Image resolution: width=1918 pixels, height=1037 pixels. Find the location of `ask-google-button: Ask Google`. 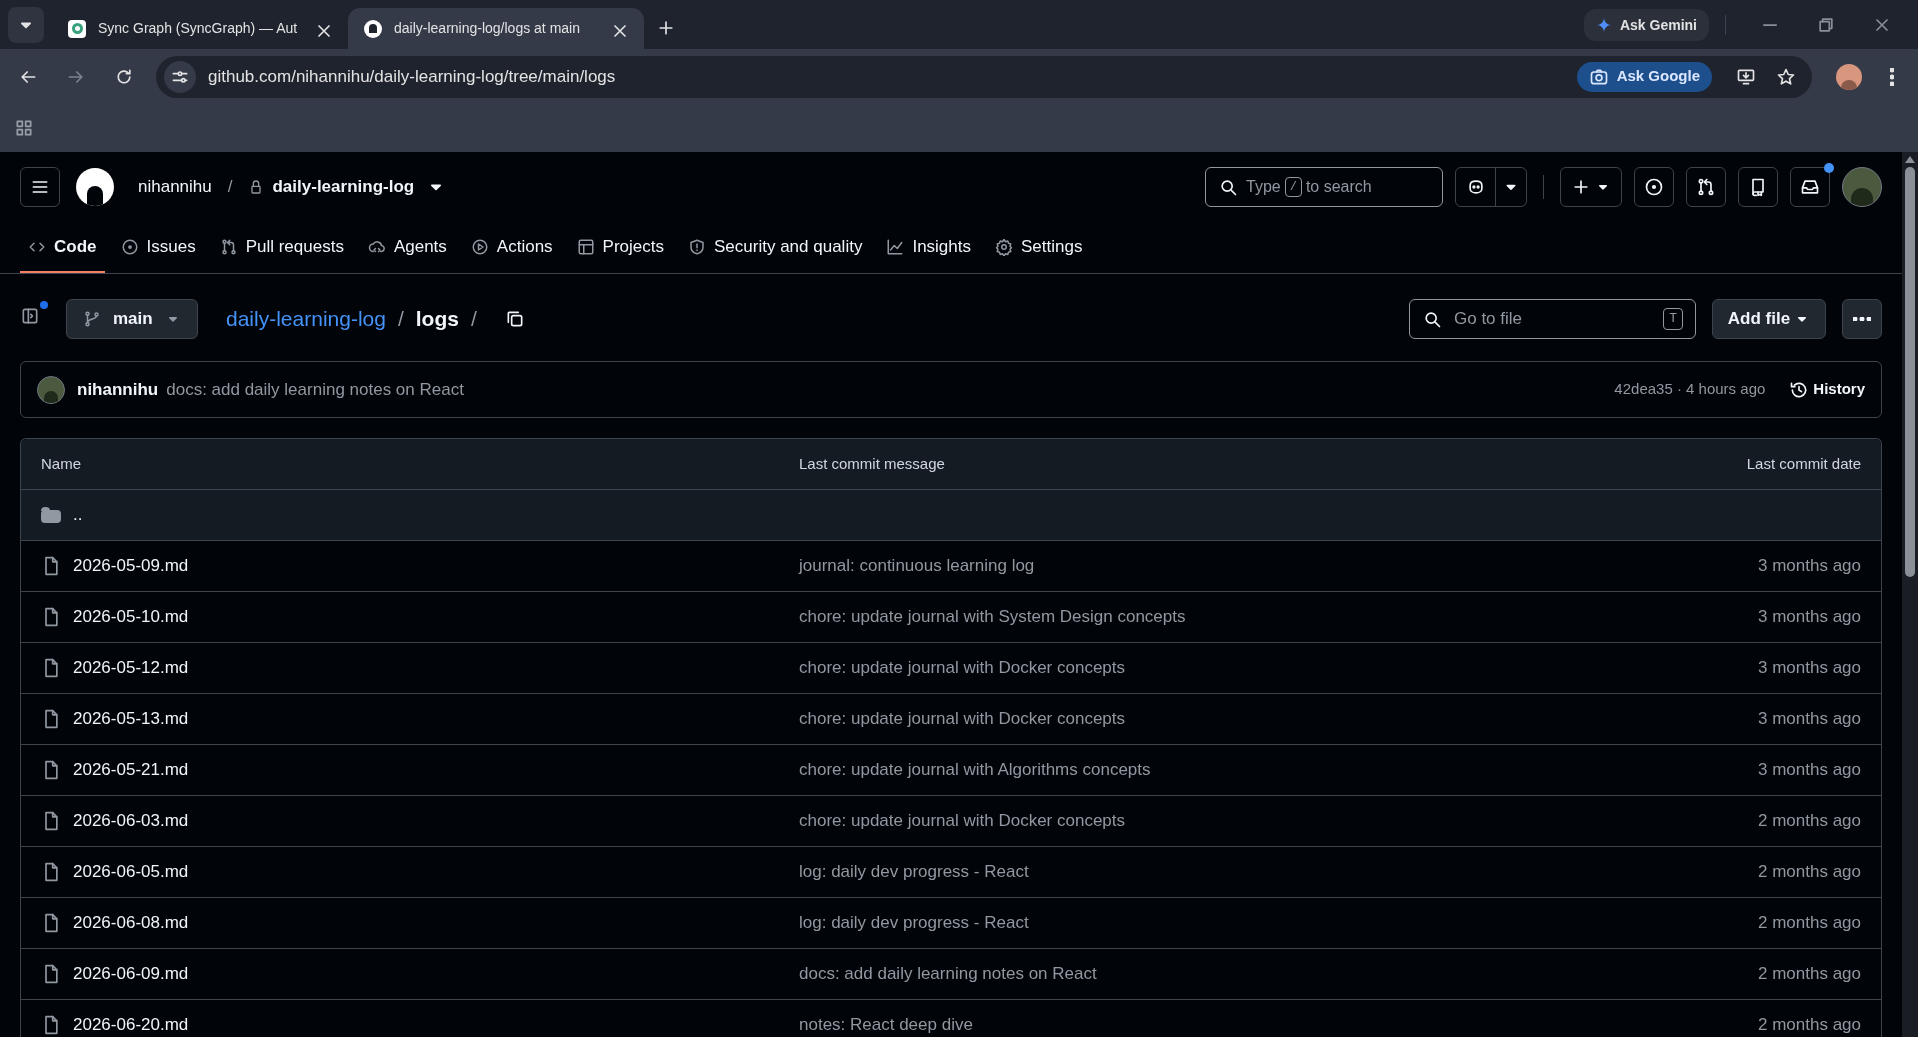

ask-google-button: Ask Google is located at coordinates (1644, 76).